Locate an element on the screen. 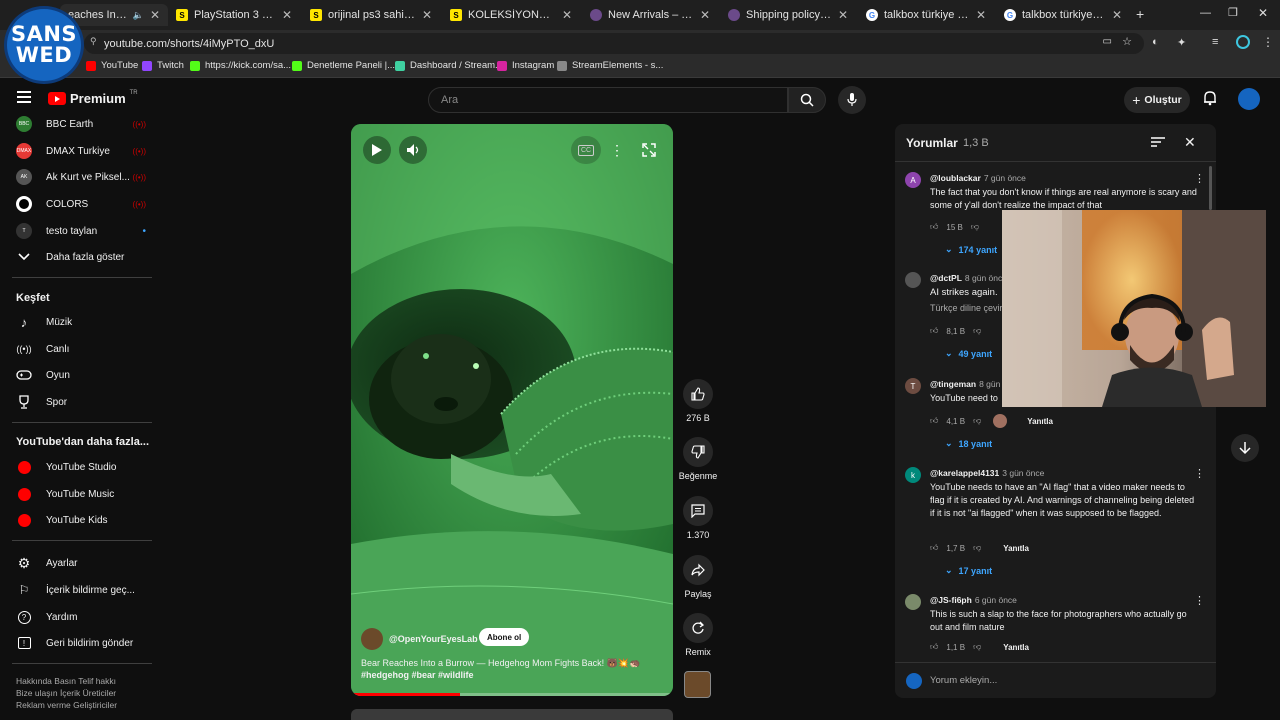 This screenshot has height=720, width=1280. video-hashtags: #hedgehog #bear #wildlife is located at coordinates (511, 675).